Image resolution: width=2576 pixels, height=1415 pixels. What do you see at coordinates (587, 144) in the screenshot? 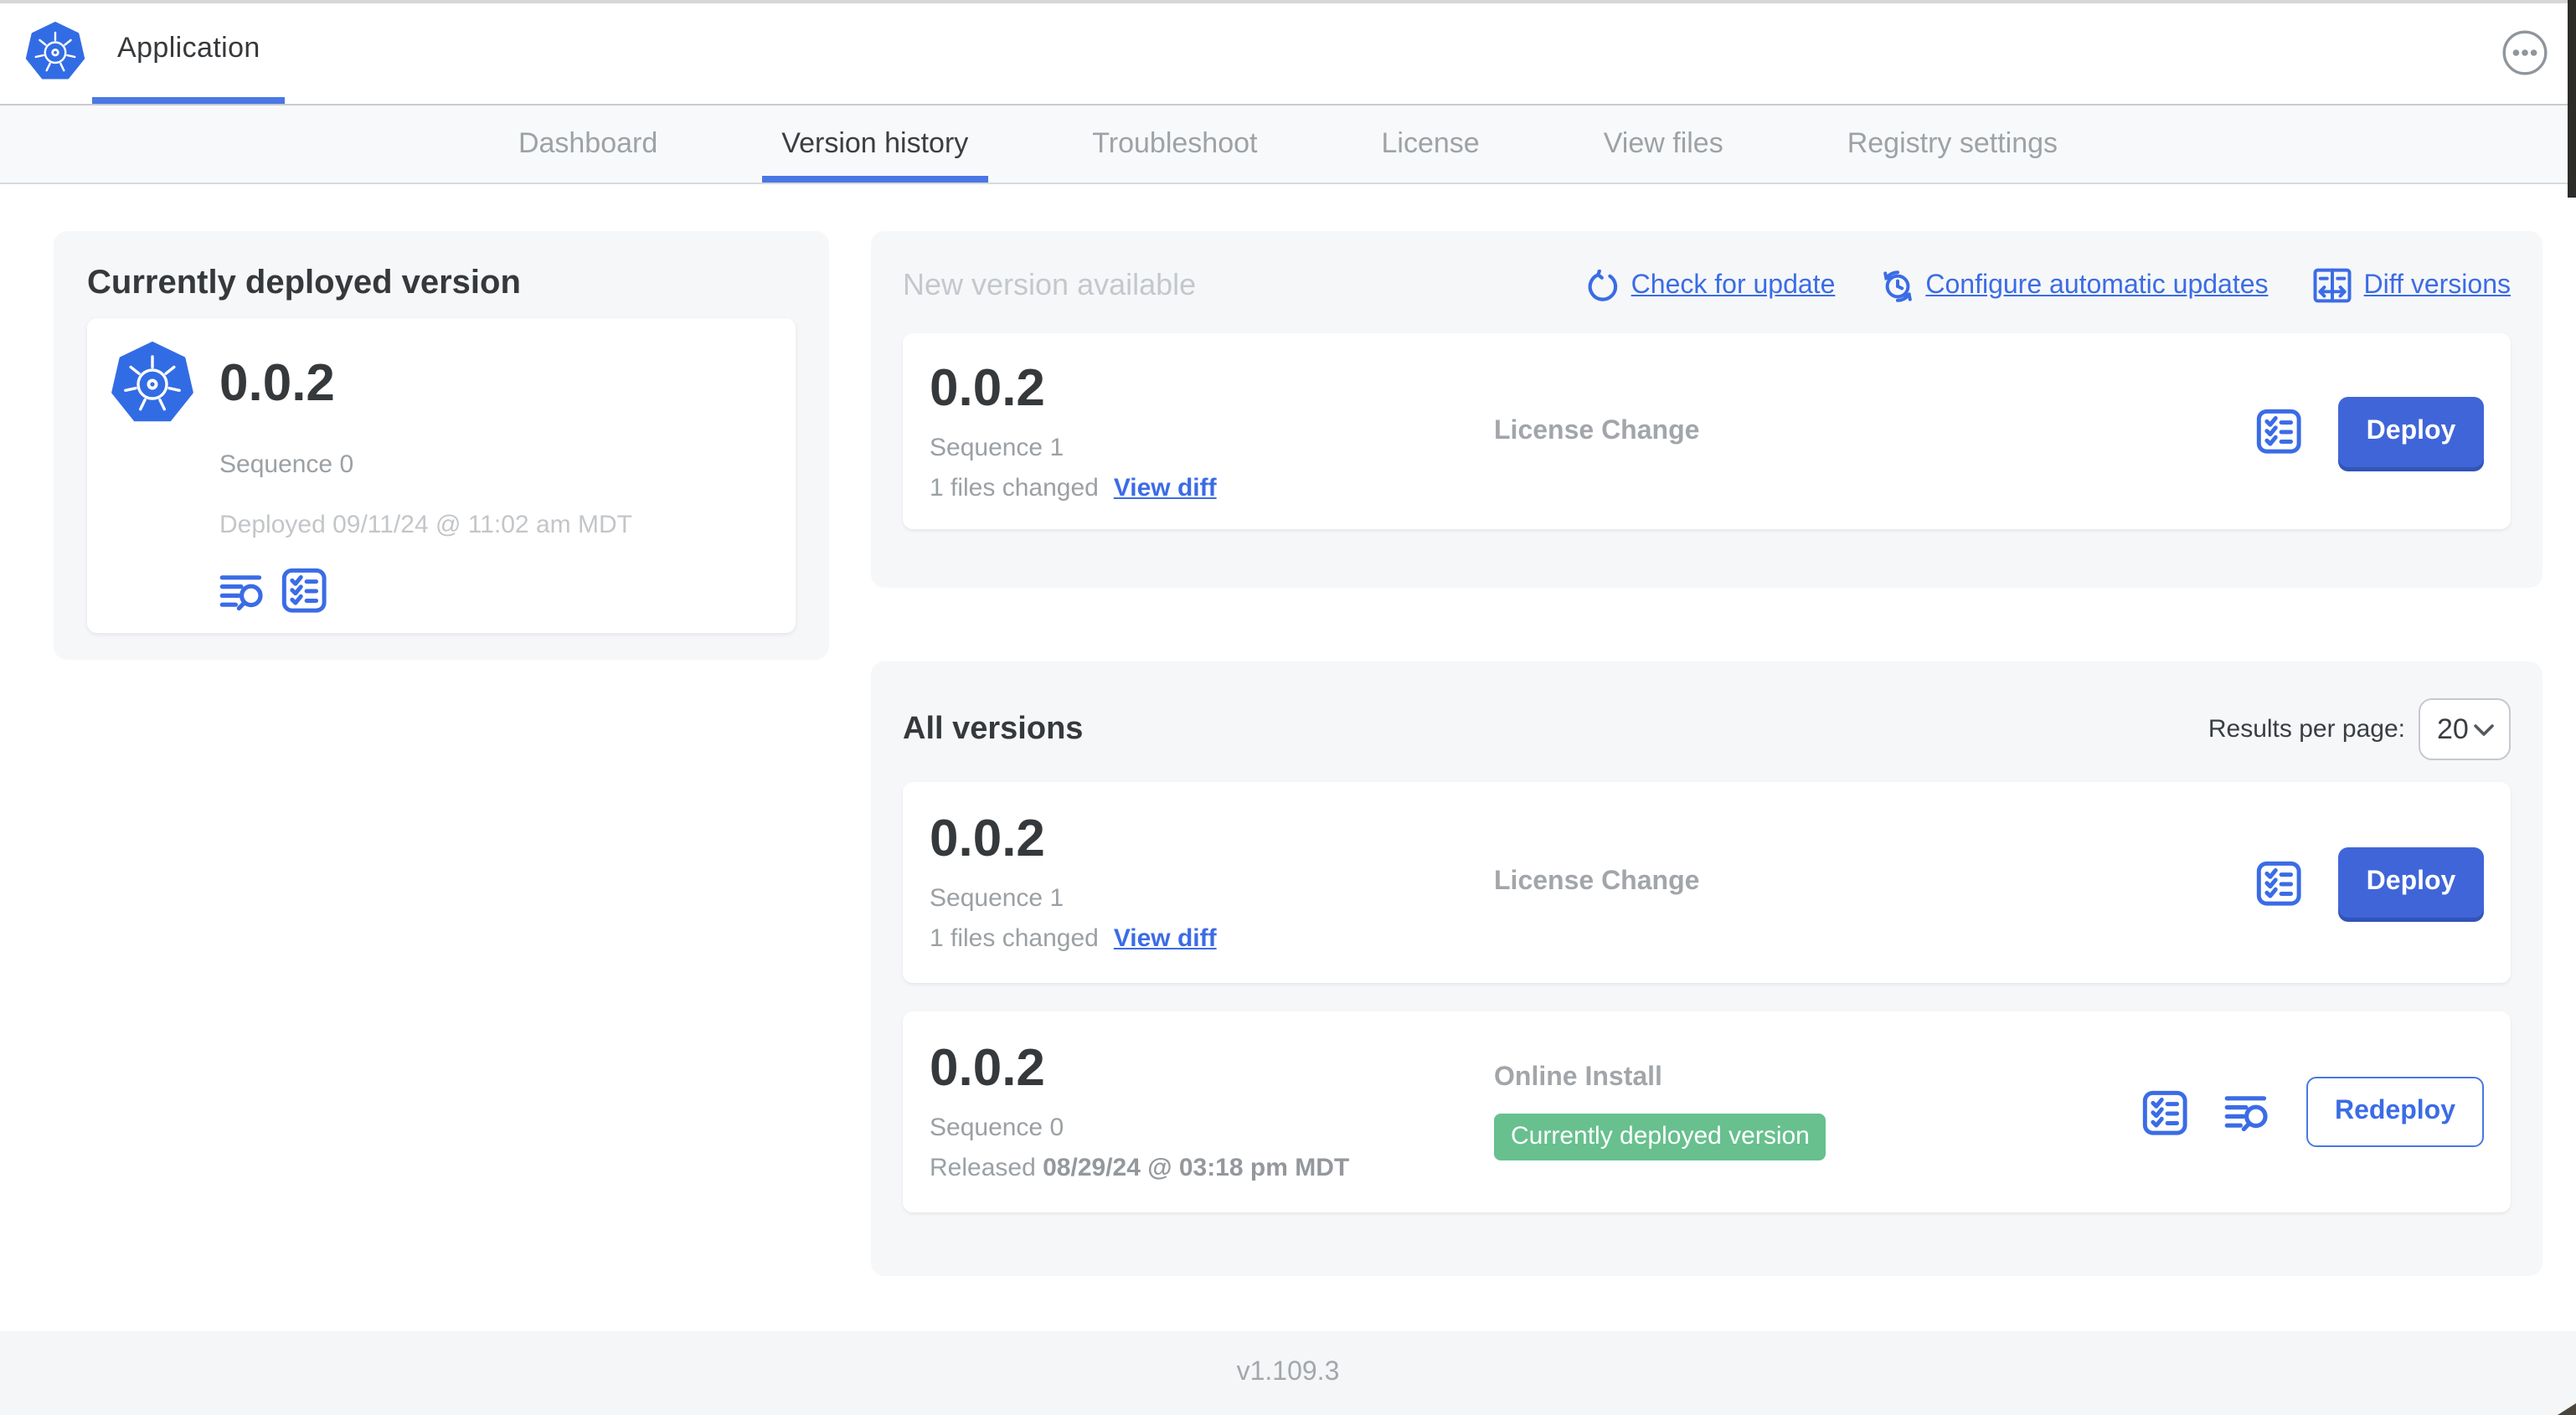
I see `tab-dashboard: Dashboard` at bounding box center [587, 144].